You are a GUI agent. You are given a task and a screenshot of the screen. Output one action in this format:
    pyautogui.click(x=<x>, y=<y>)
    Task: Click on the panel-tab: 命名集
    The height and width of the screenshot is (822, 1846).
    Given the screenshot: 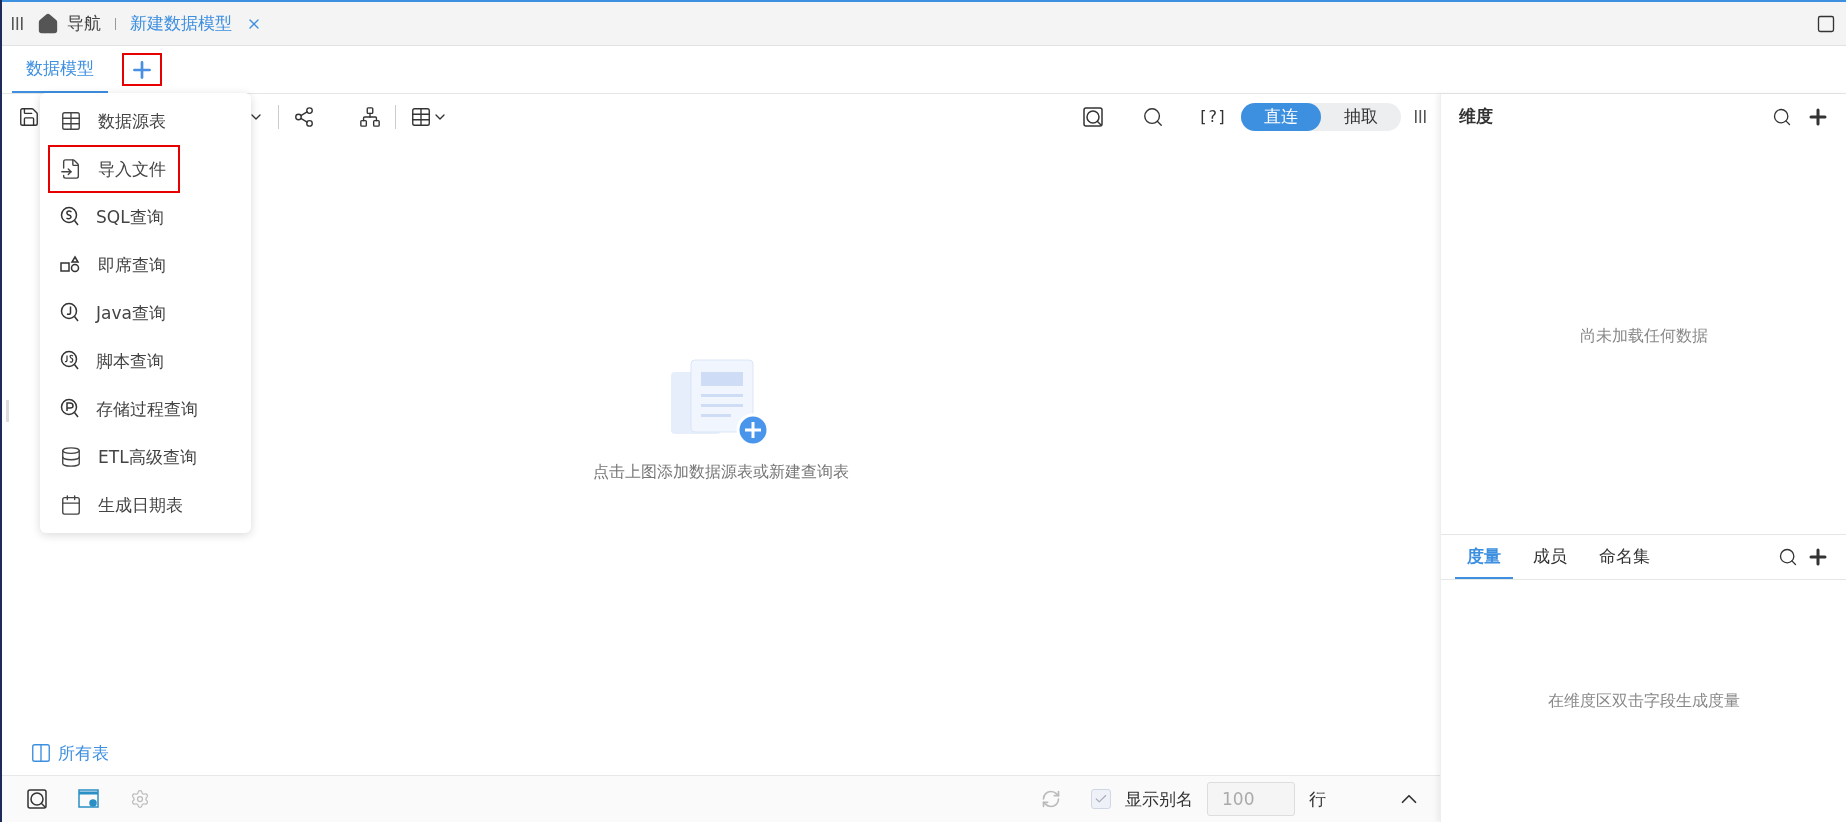 What is the action you would take?
    pyautogui.click(x=1624, y=557)
    